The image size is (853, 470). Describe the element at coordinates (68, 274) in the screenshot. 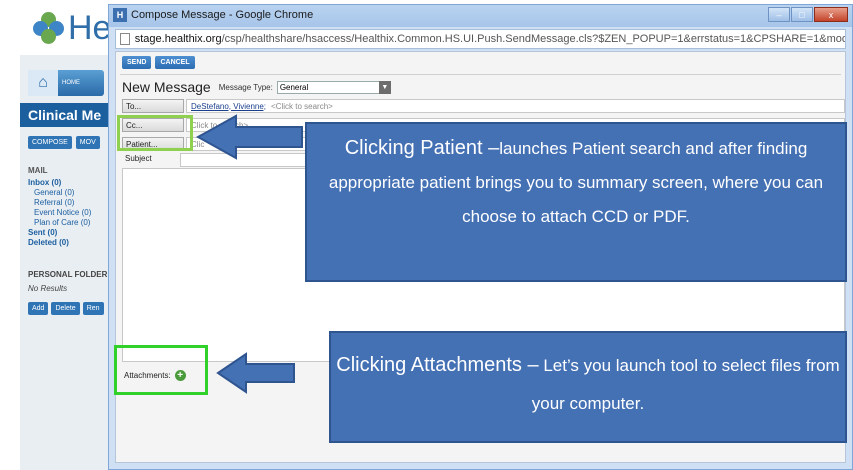

I see `personal-folders-header: PERSONAL FOLDER` at that location.